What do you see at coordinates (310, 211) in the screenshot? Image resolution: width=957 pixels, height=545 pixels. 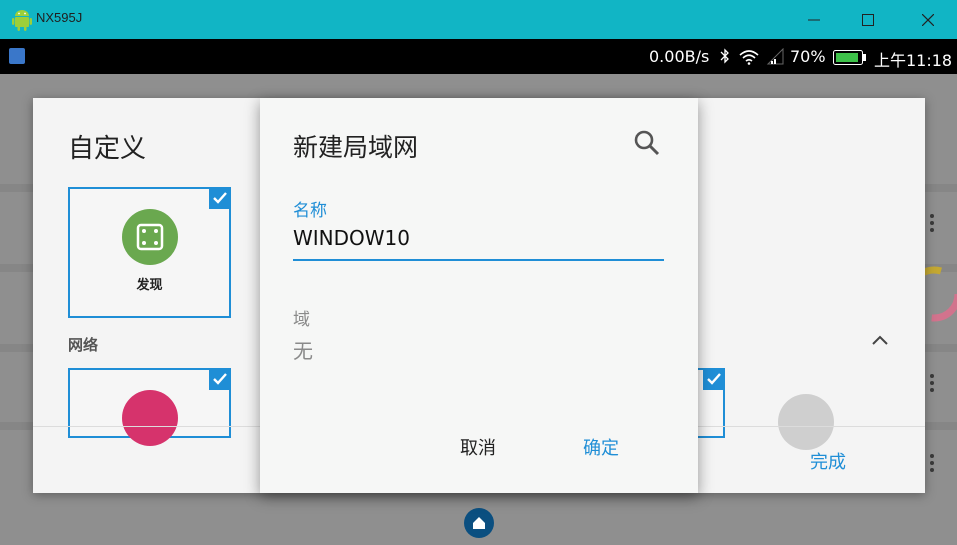 I see `name-field-label: 名称` at bounding box center [310, 211].